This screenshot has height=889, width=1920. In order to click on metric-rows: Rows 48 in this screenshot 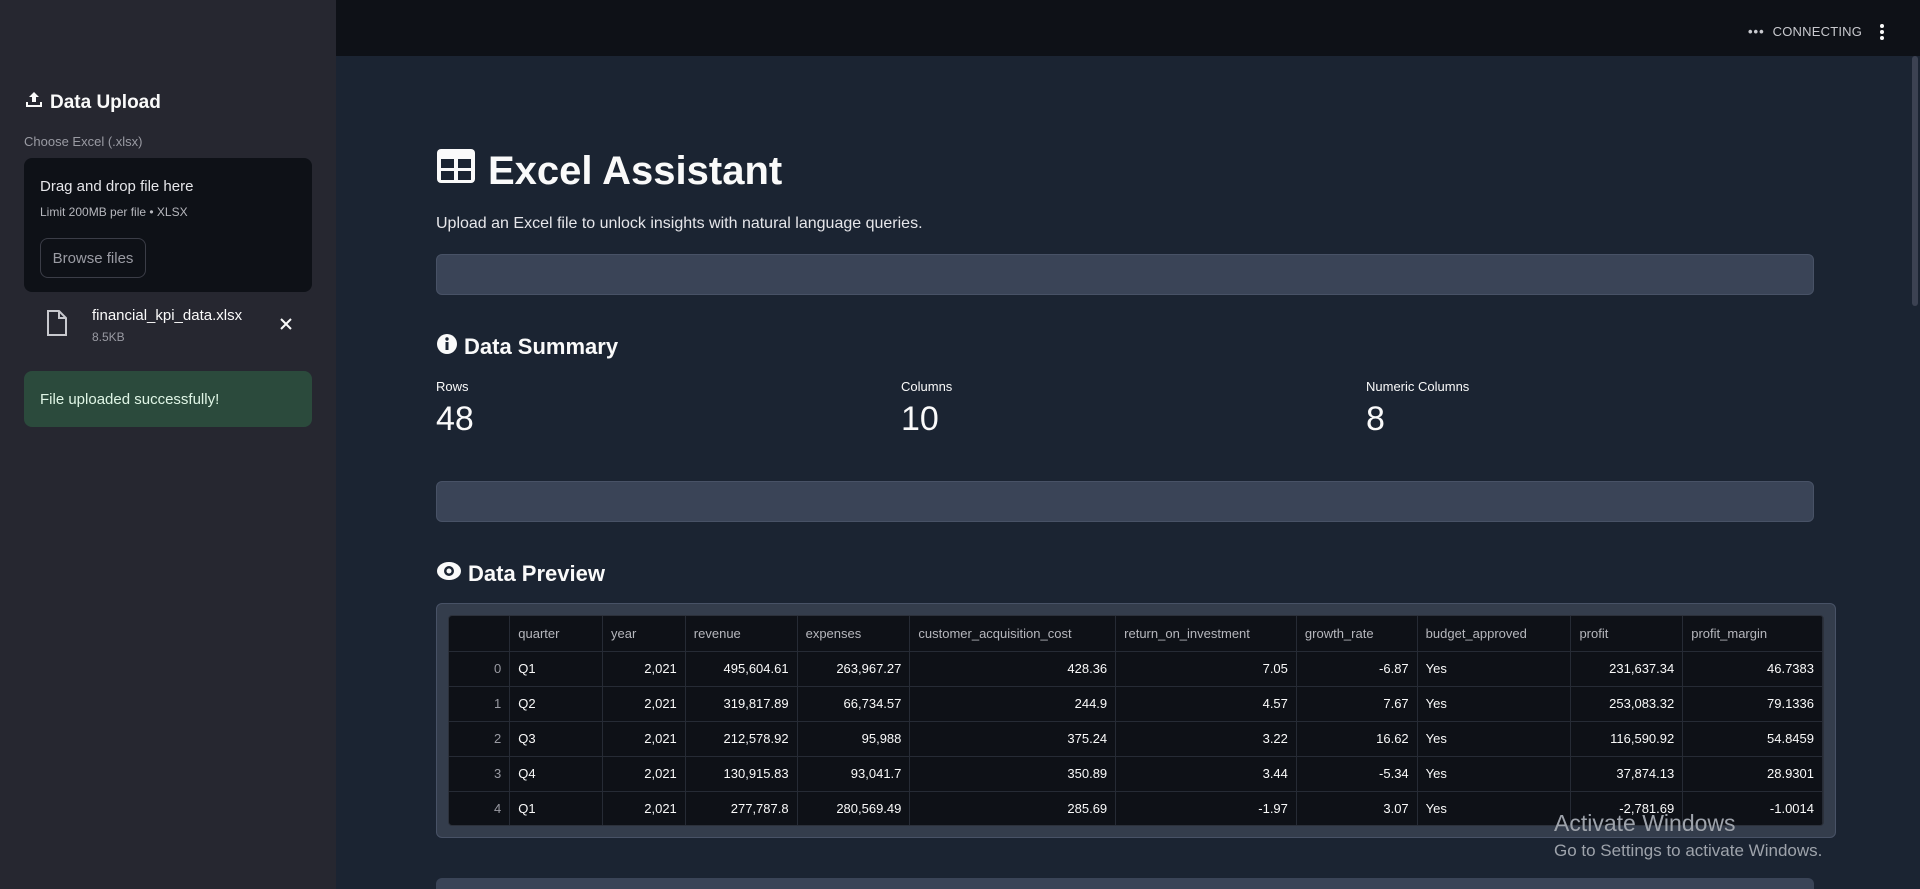, I will do `click(455, 409)`.